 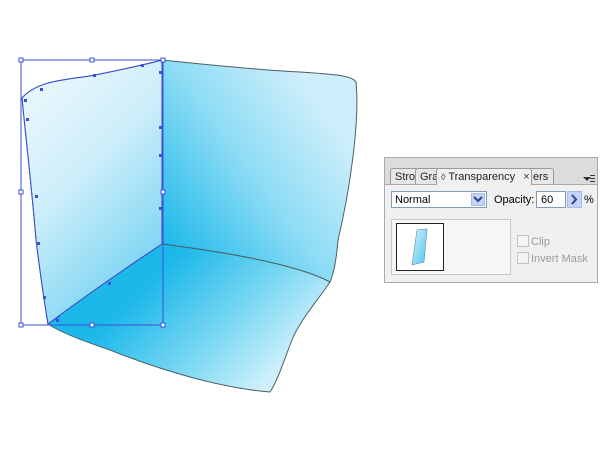 What do you see at coordinates (492, 200) in the screenshot?
I see `blend-opacity-row: Normal Opacity: 60 %` at bounding box center [492, 200].